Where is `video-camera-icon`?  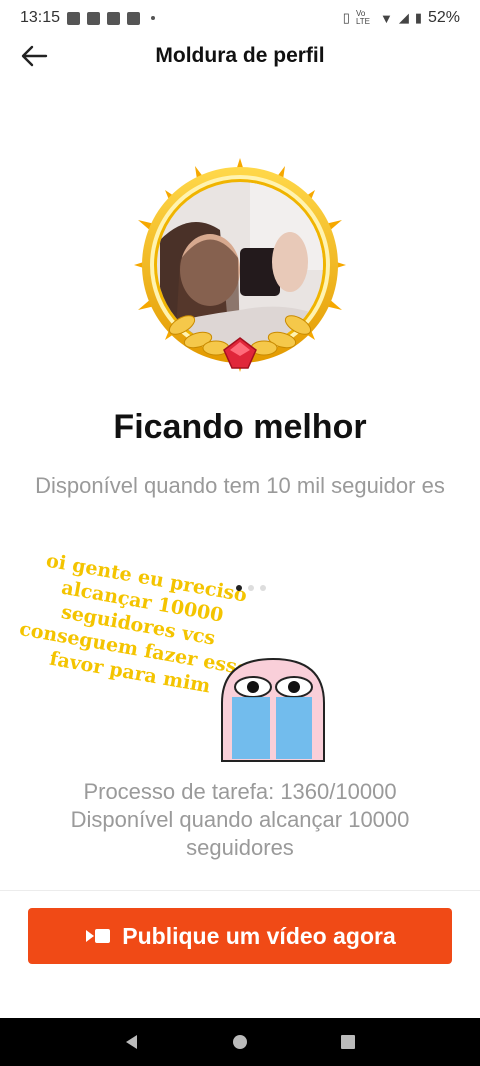 video-camera-icon is located at coordinates (98, 936).